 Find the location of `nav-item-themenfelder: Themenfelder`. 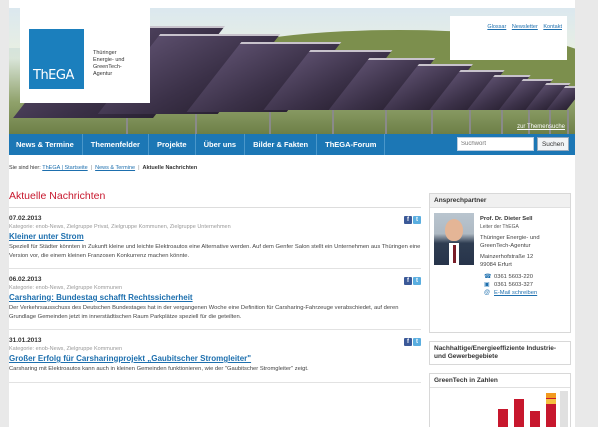

nav-item-themenfelder: Themenfelder is located at coordinates (116, 144).